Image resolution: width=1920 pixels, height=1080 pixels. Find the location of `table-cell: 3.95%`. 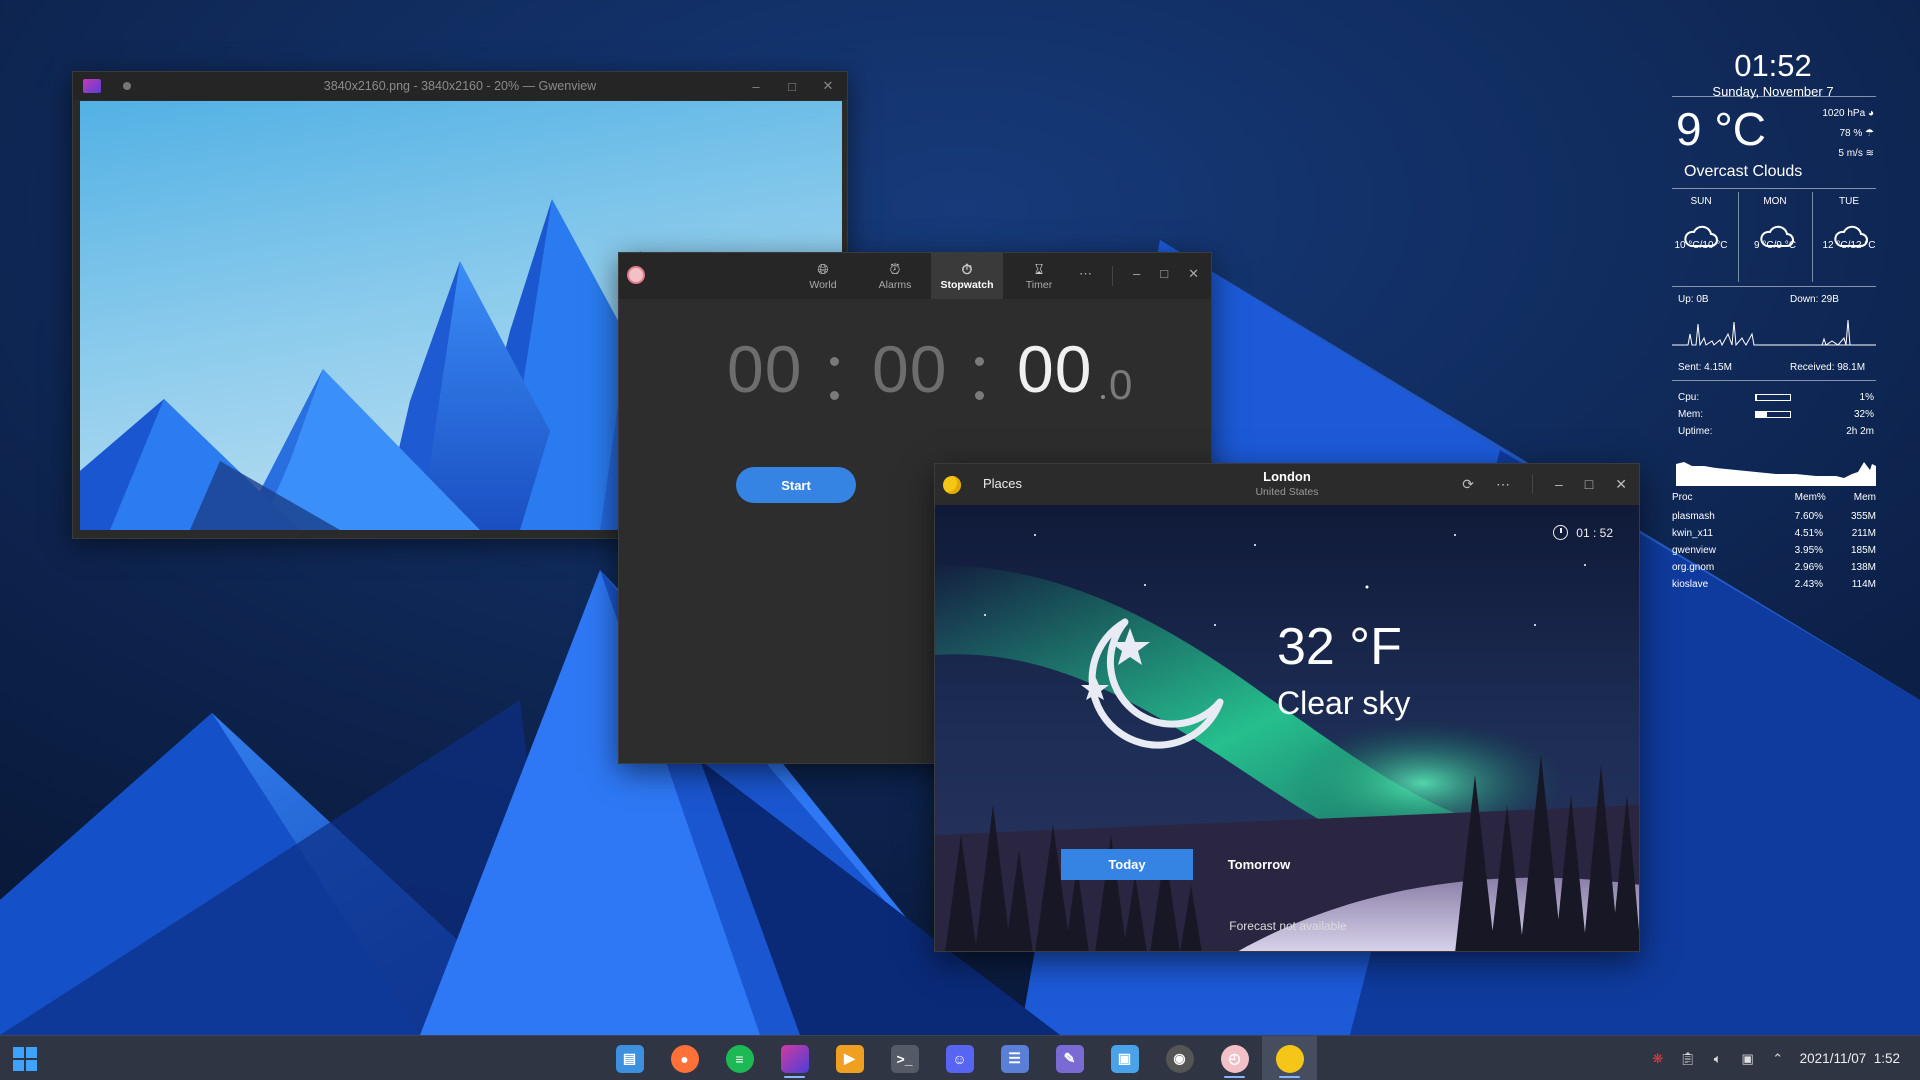

table-cell: 3.95% is located at coordinates (1809, 550).